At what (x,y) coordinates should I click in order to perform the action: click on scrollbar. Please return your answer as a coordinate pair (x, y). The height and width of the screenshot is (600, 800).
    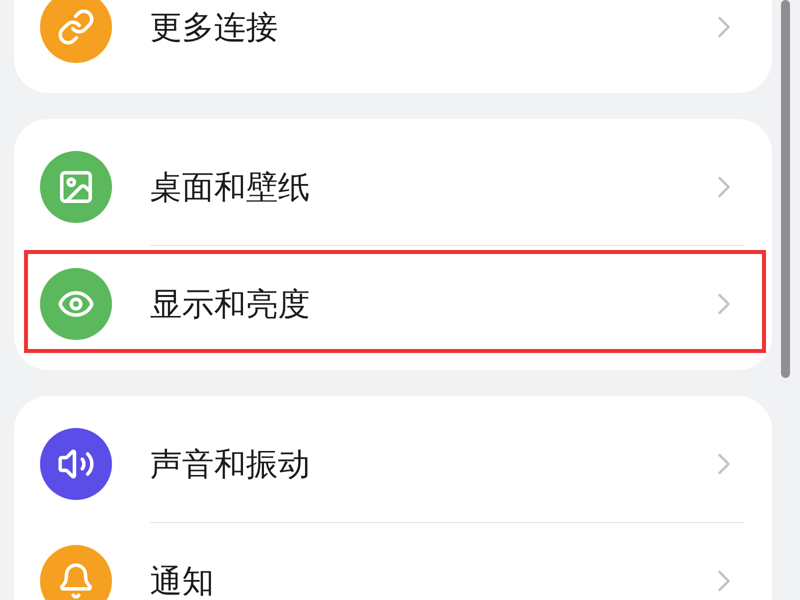
    Looking at the image, I should click on (785, 189).